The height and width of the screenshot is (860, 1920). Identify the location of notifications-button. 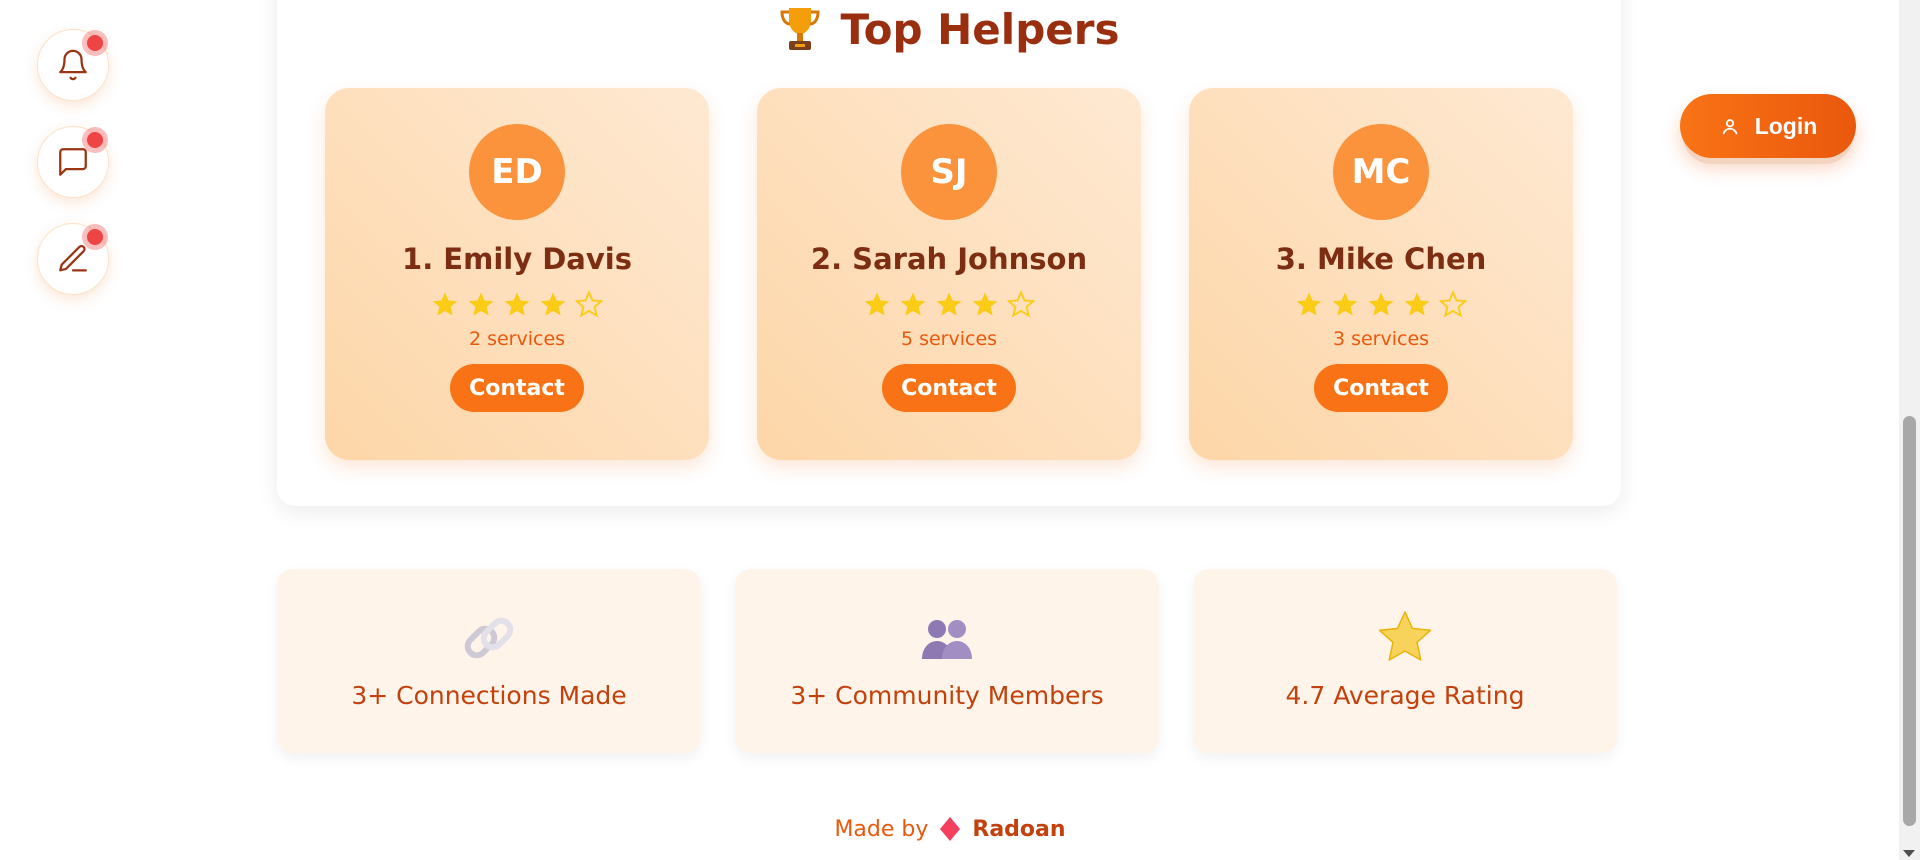
(73, 65).